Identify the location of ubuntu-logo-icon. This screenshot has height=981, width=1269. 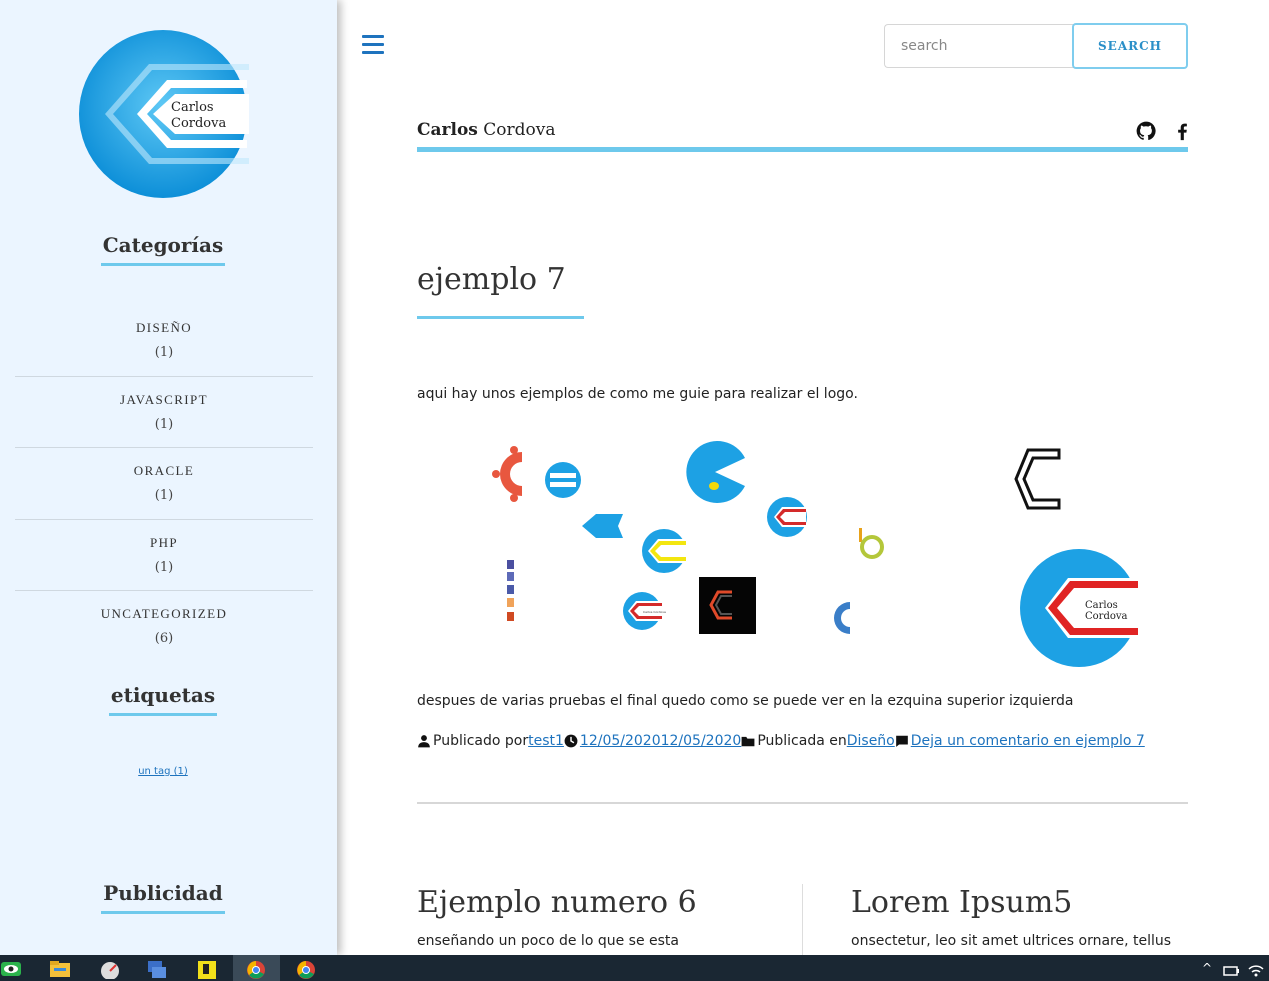
(507, 474).